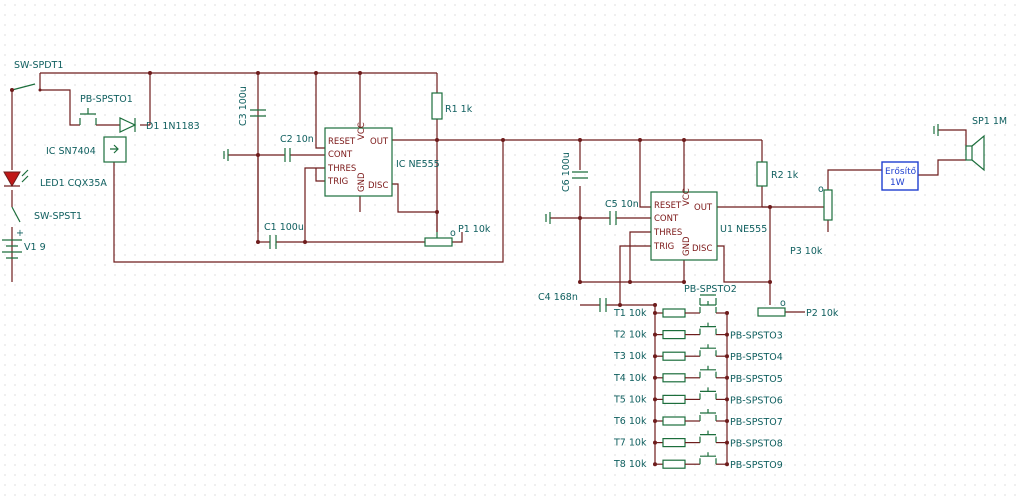 The width and height of the screenshot is (1024, 496). I want to click on key-button-label: PB-SPSTO7, so click(756, 422).